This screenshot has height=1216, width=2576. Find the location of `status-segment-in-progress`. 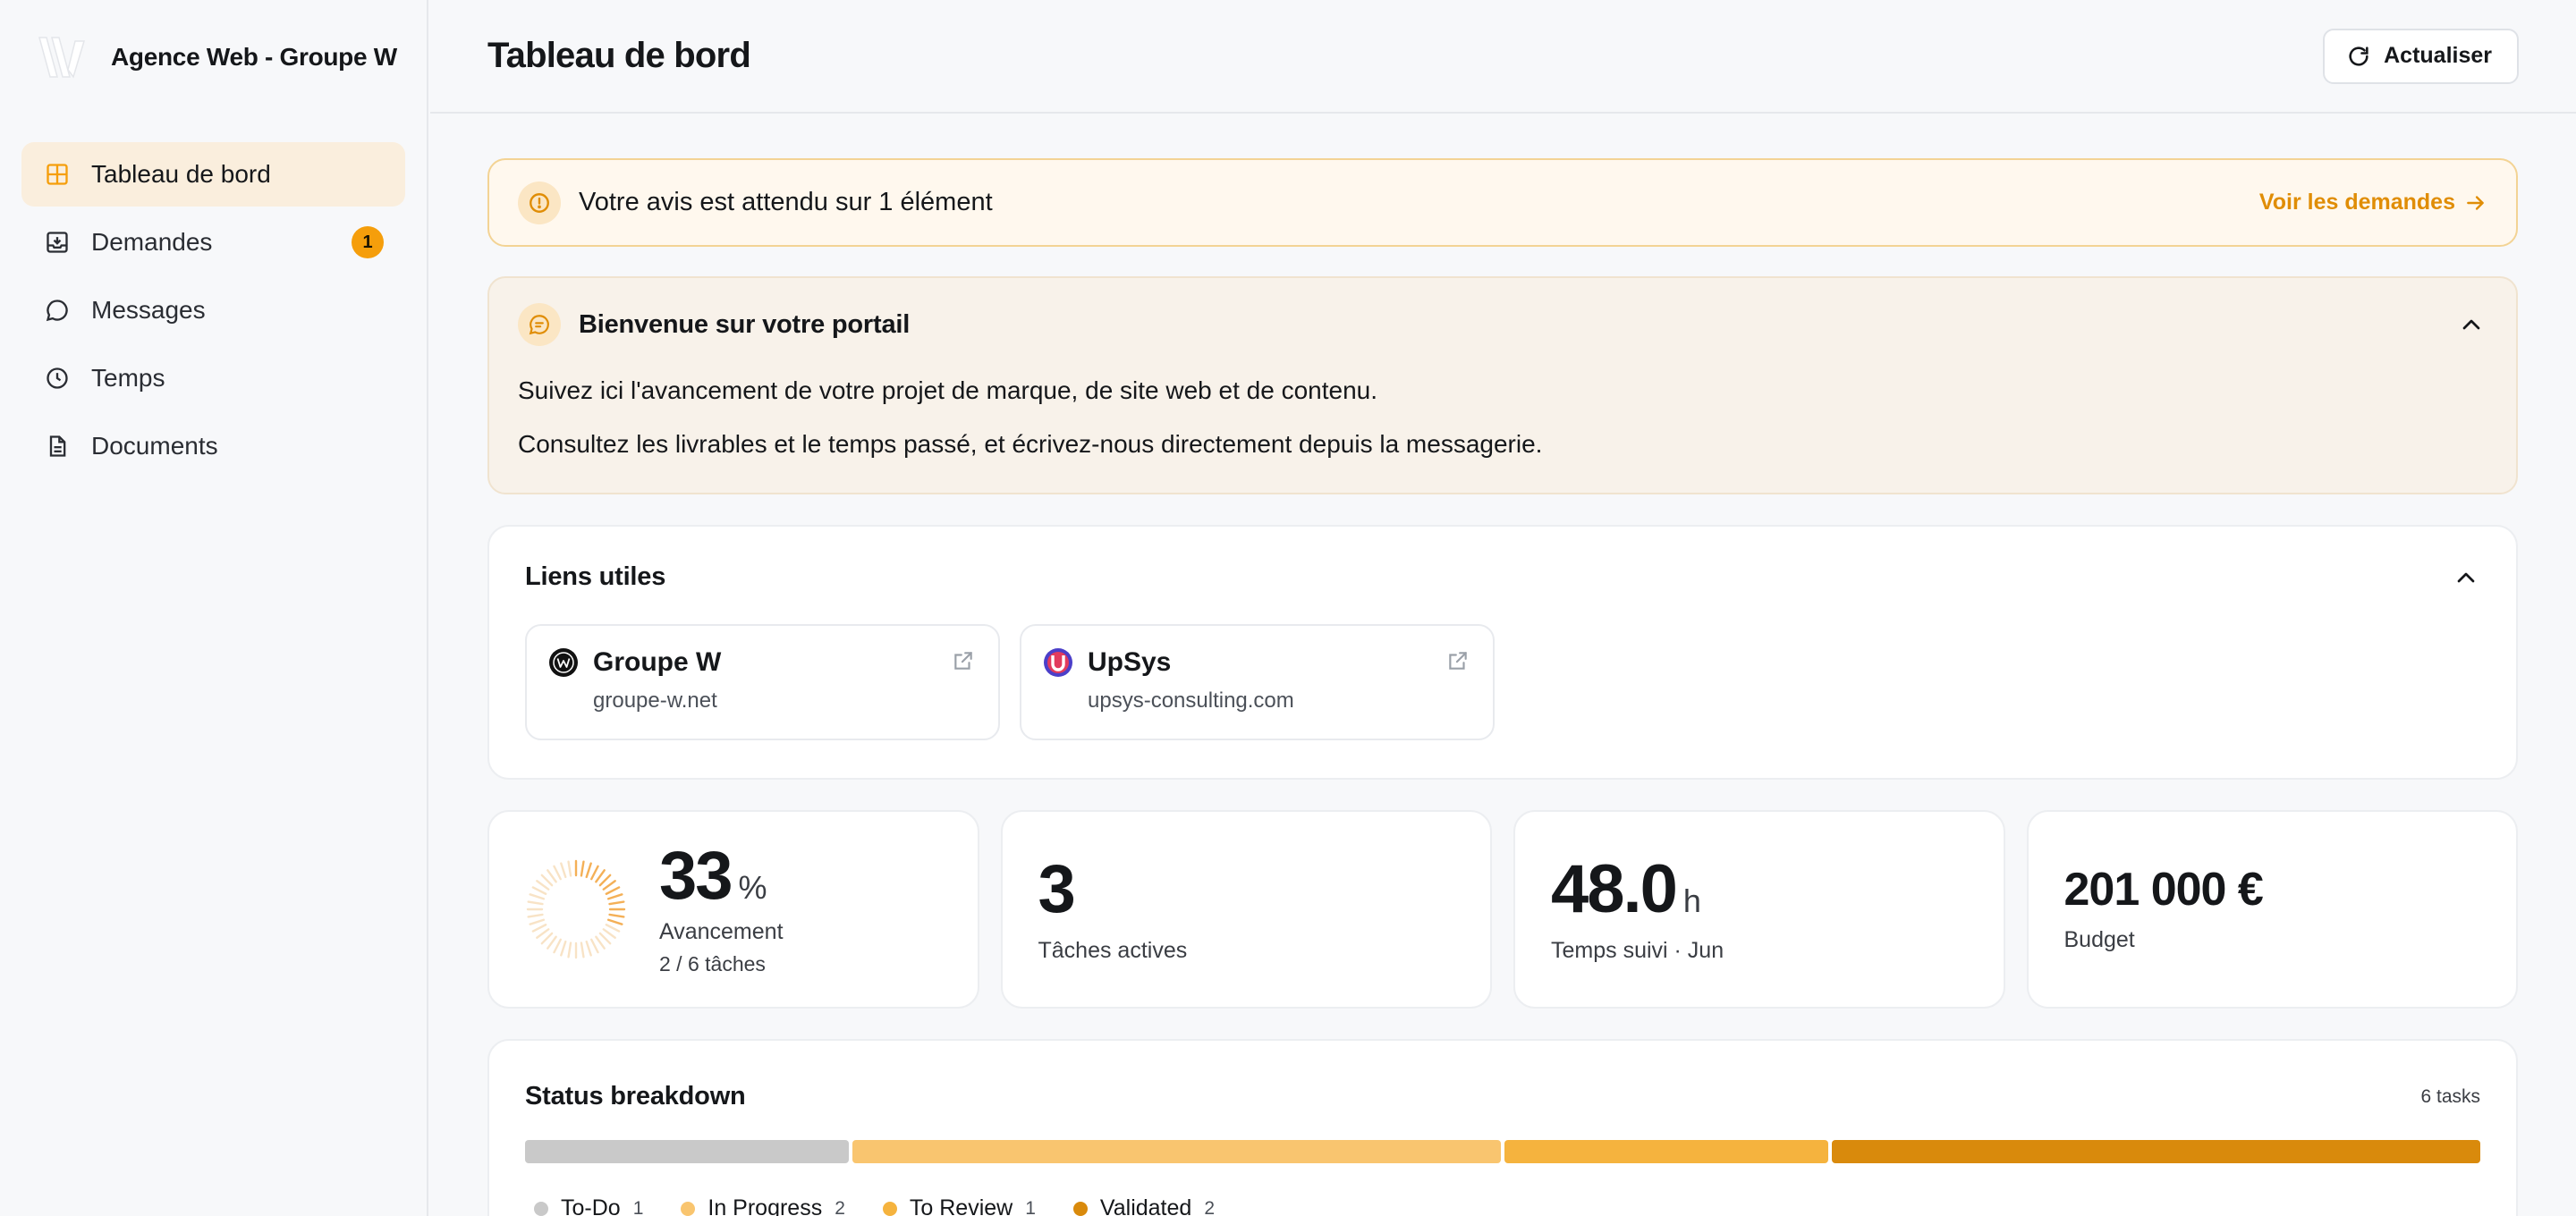

status-segment-in-progress is located at coordinates (1176, 1151).